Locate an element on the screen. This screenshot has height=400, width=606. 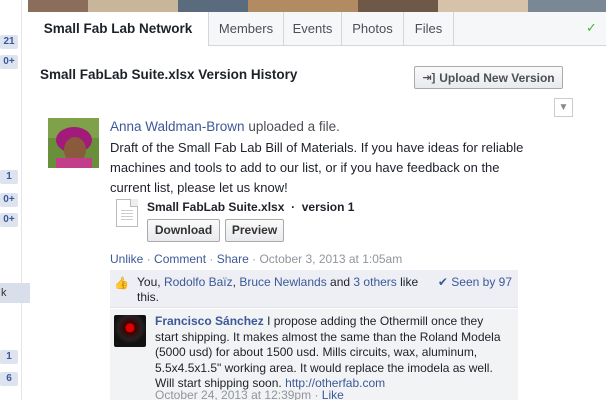
thumbs-up-icon: 👍 is located at coordinates (121, 283).